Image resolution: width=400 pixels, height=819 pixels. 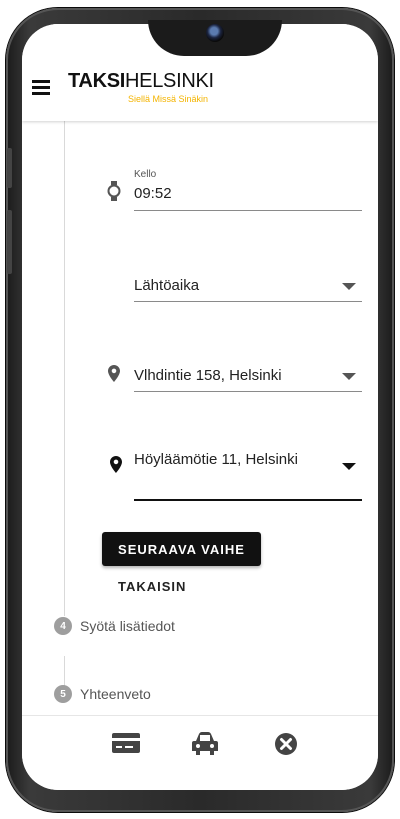 What do you see at coordinates (114, 191) in the screenshot?
I see `watch-icon` at bounding box center [114, 191].